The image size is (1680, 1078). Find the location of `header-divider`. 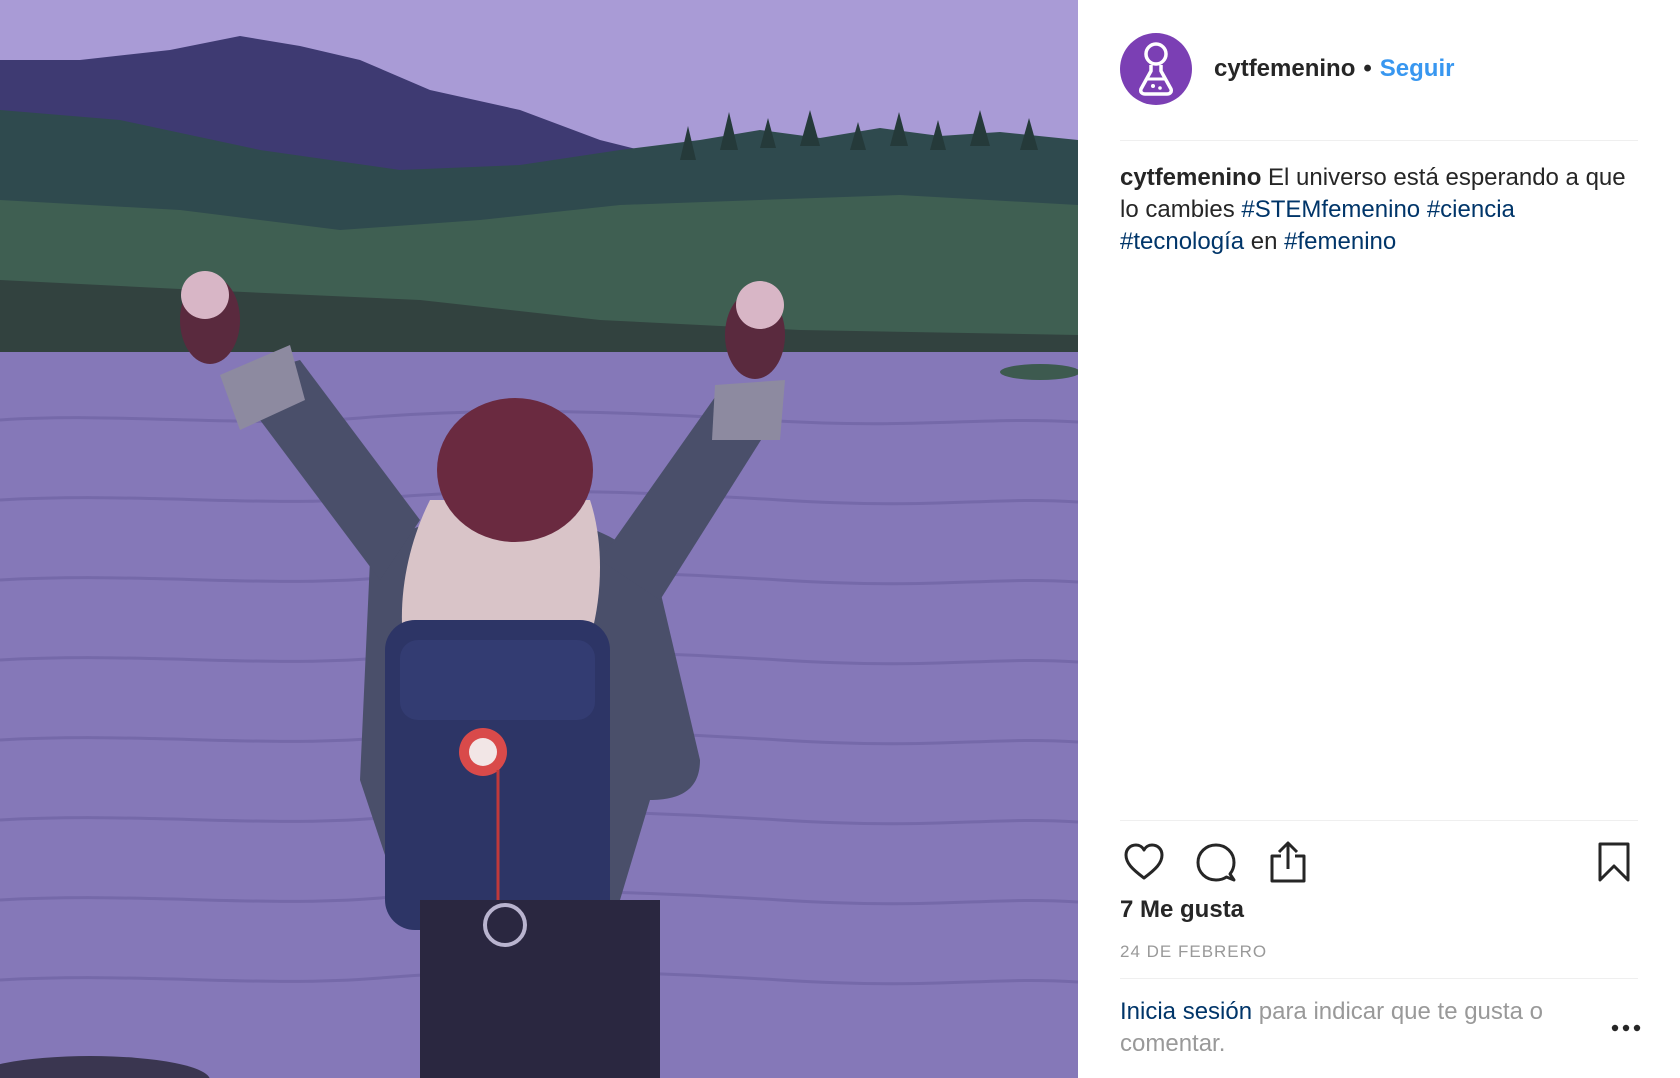

header-divider is located at coordinates (1379, 140).